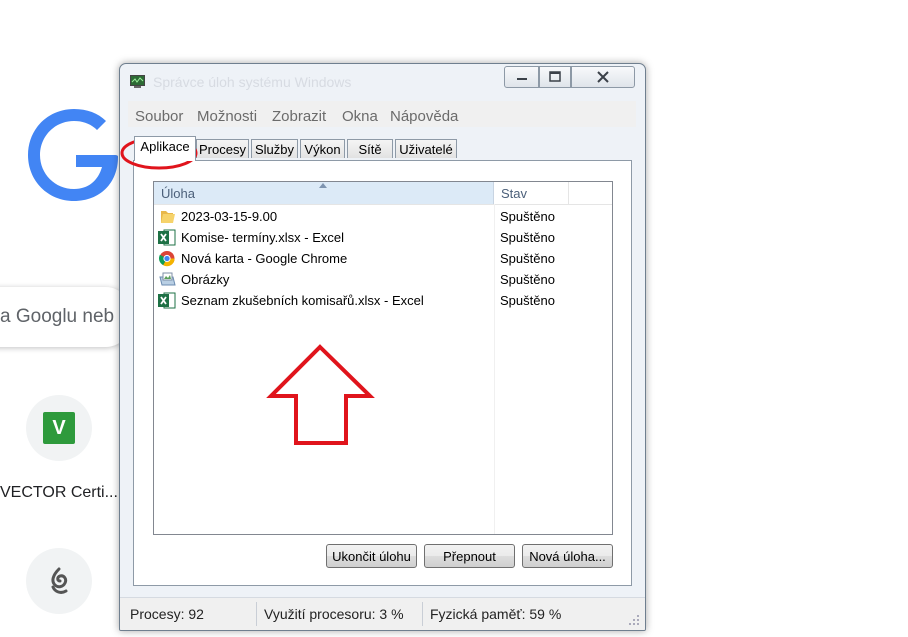 The width and height of the screenshot is (908, 637). What do you see at coordinates (360, 116) in the screenshot?
I see `menu-okna: Okna` at bounding box center [360, 116].